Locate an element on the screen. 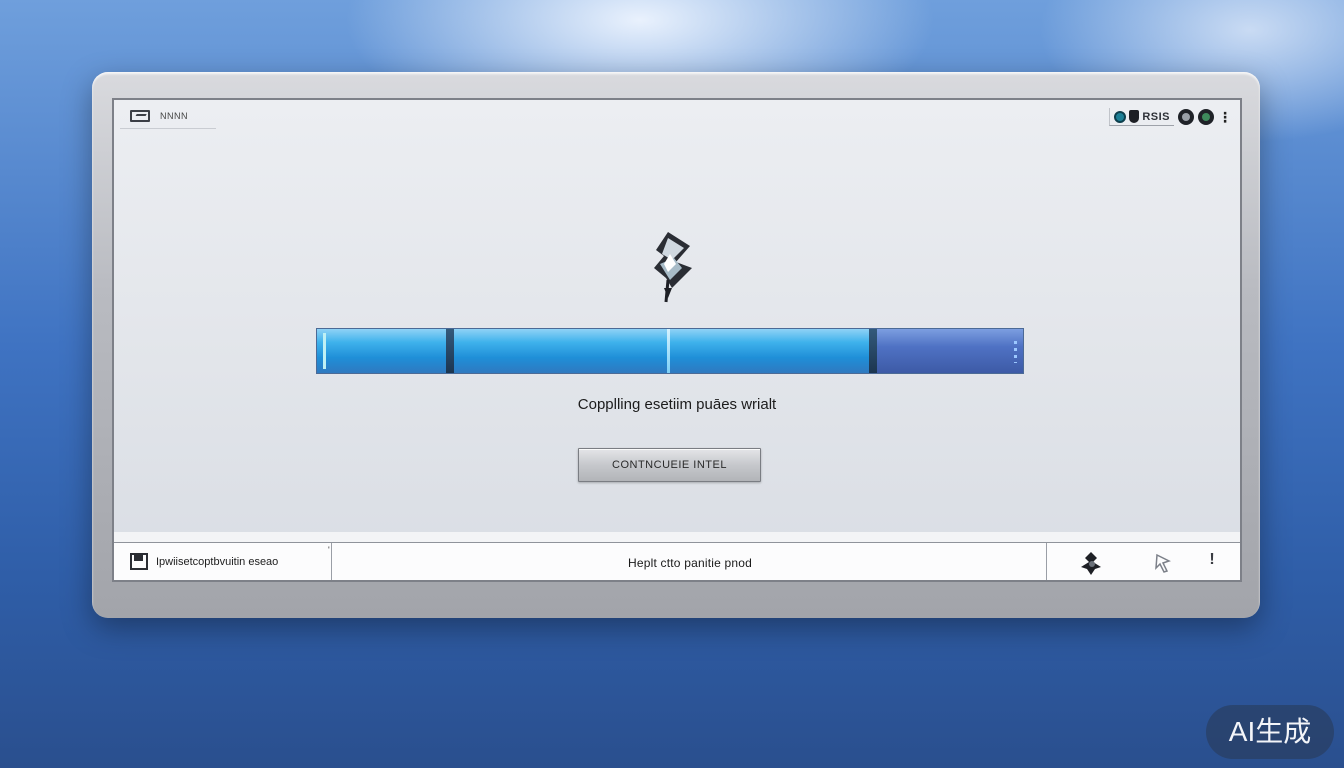  continue-button: CONTNCUEIE INTEL is located at coordinates (669, 465).